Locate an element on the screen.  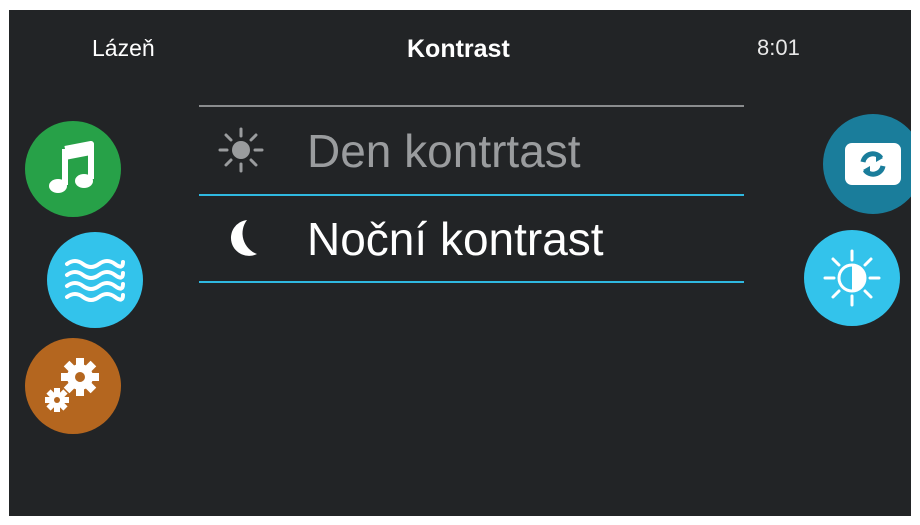
settings-button is located at coordinates (73, 386).